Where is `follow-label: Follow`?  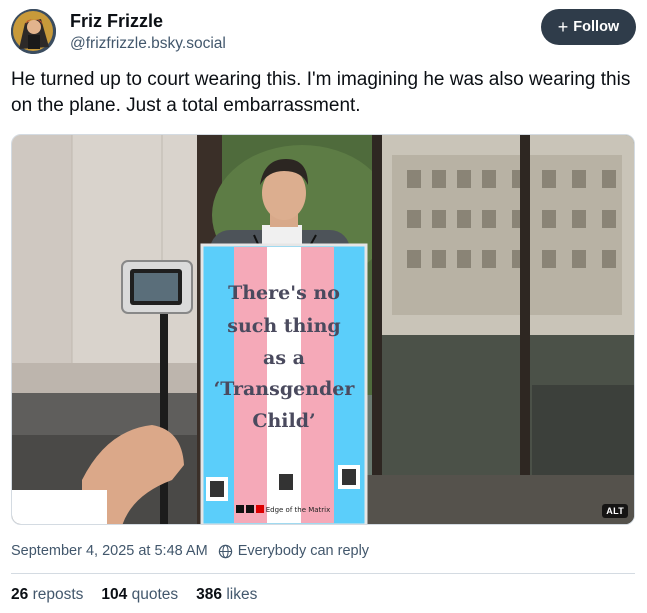 follow-label: Follow is located at coordinates (596, 27).